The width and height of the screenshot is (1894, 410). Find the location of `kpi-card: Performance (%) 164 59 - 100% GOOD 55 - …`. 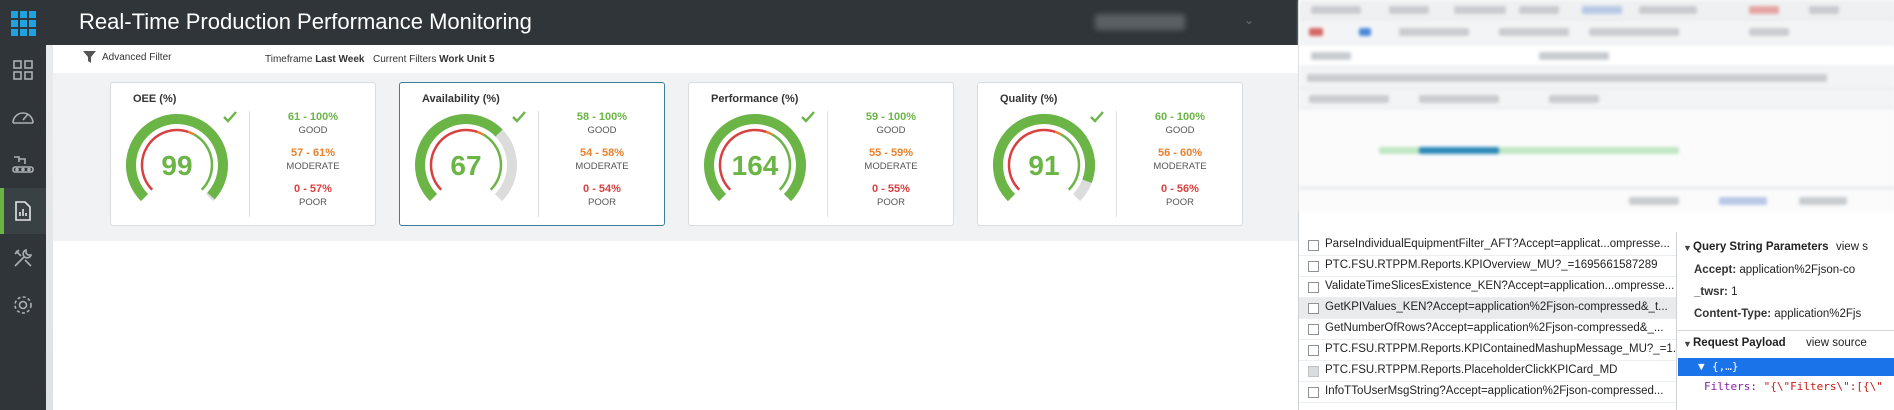

kpi-card: Performance (%) 164 59 - 100% GOOD 55 - … is located at coordinates (821, 154).